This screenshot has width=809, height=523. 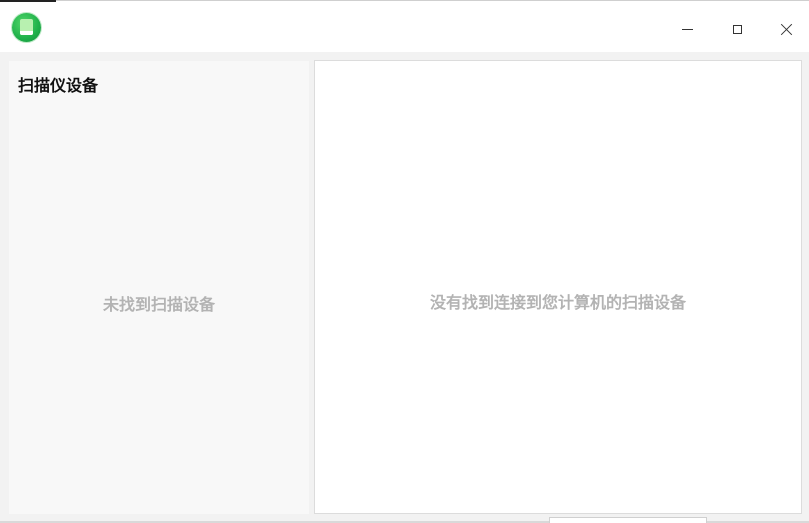 I want to click on minimize-button, so click(x=687, y=29).